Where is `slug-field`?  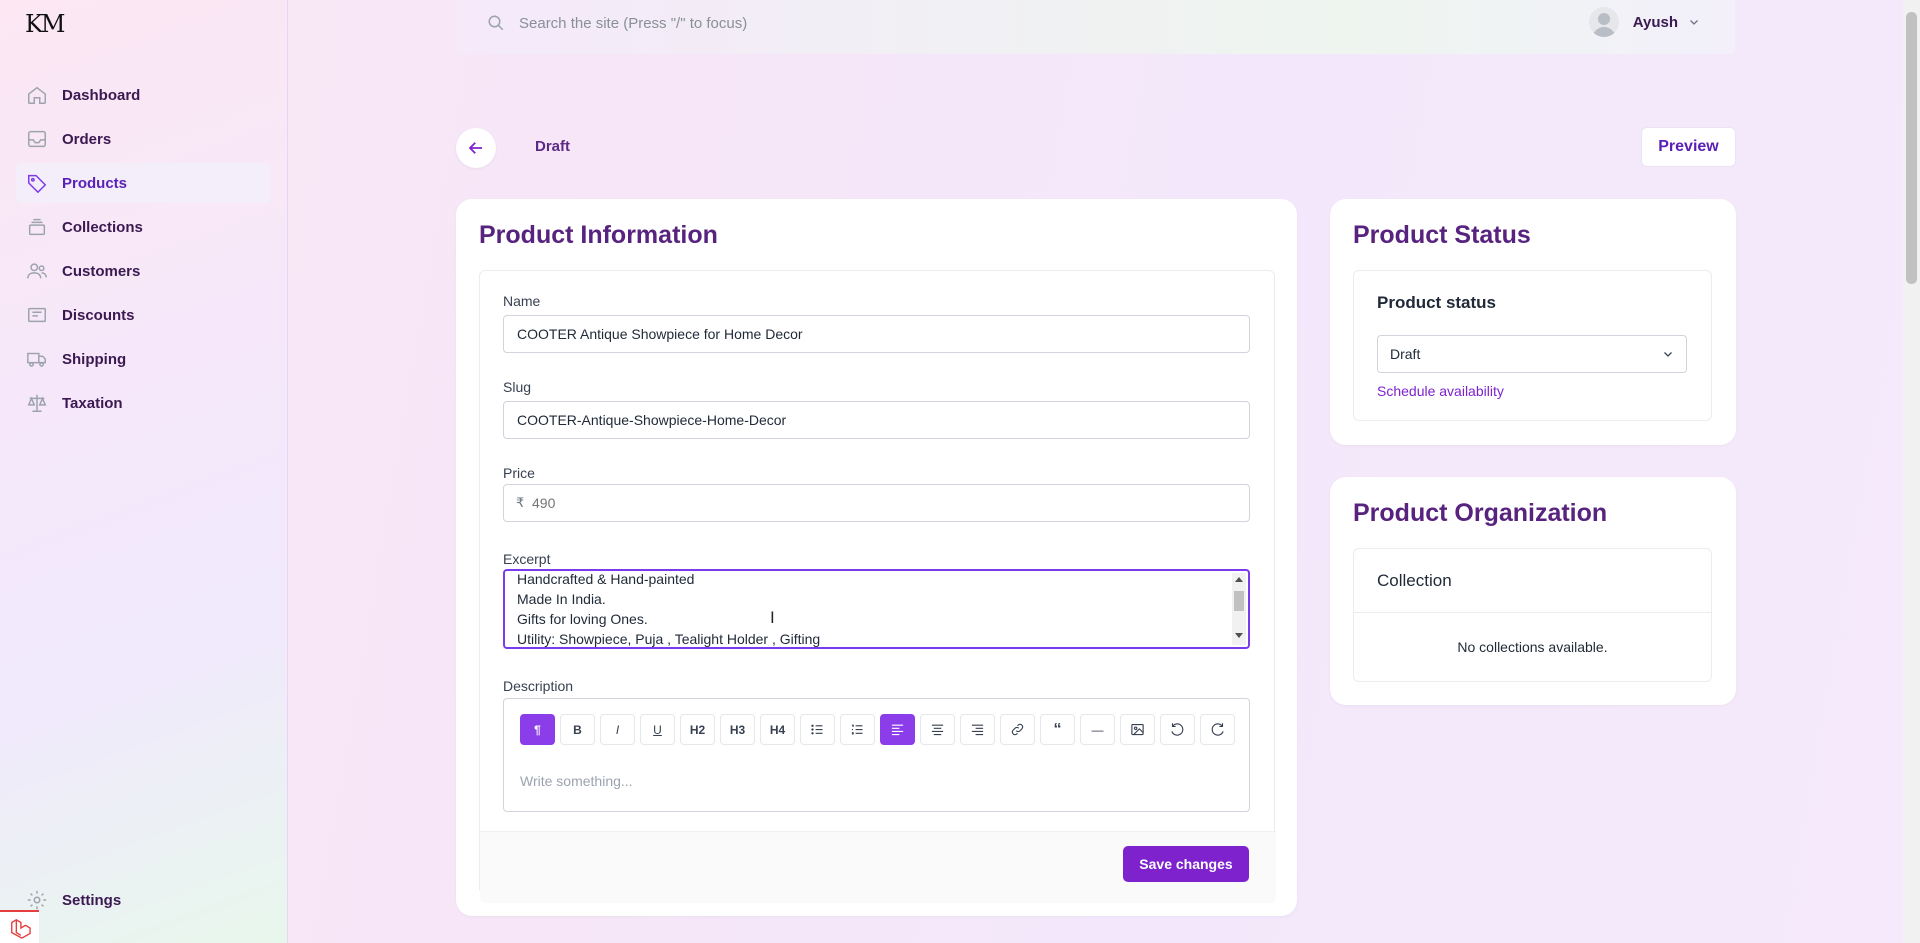
slug-field is located at coordinates (876, 420).